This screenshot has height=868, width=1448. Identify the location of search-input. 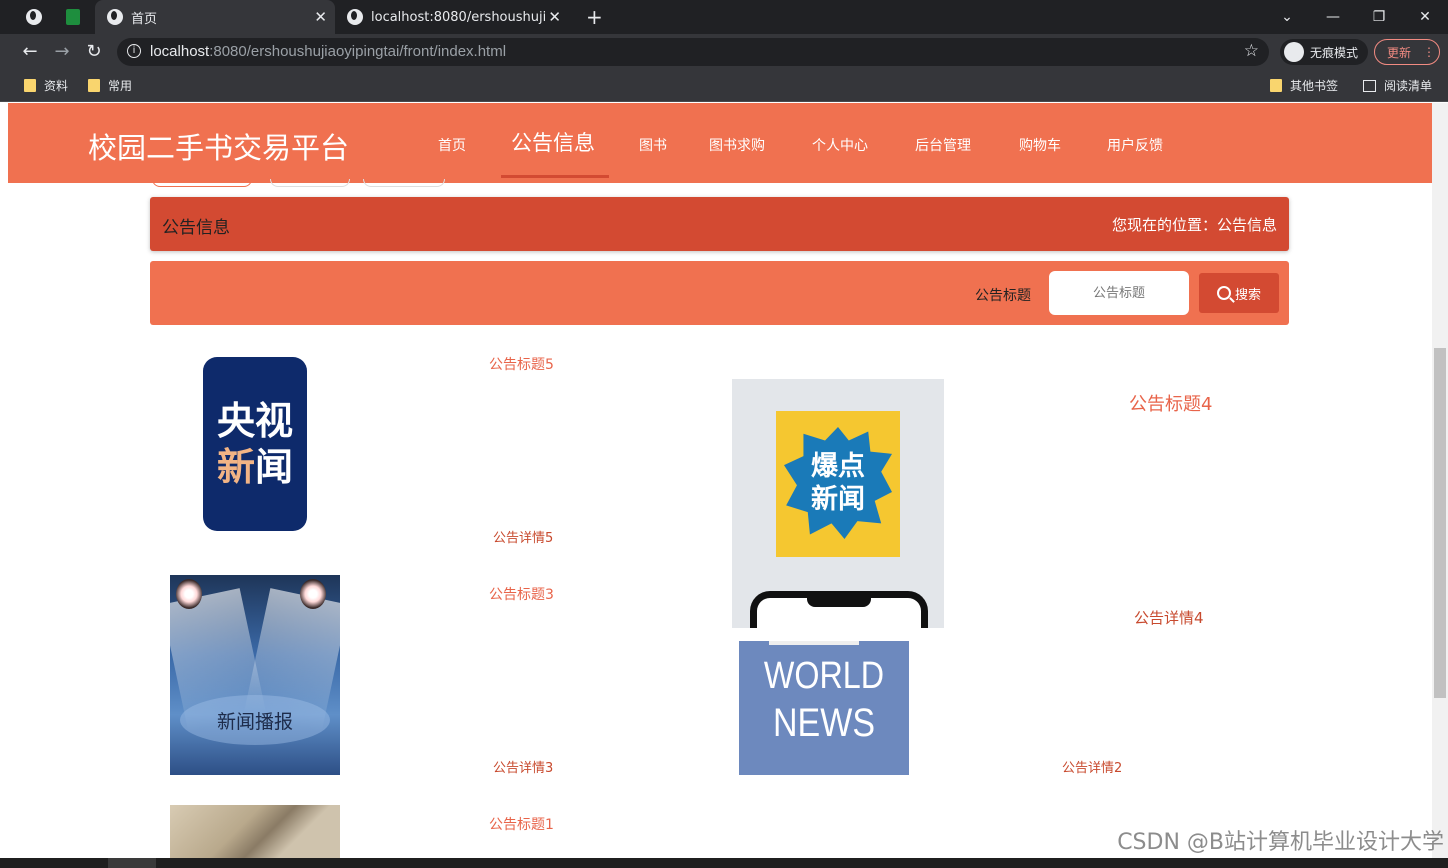
(1119, 293).